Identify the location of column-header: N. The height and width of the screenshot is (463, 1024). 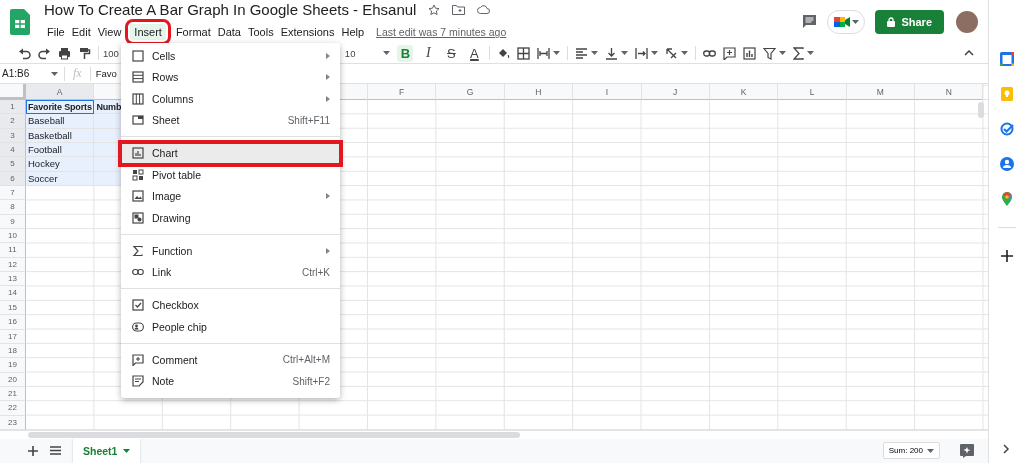
(949, 92).